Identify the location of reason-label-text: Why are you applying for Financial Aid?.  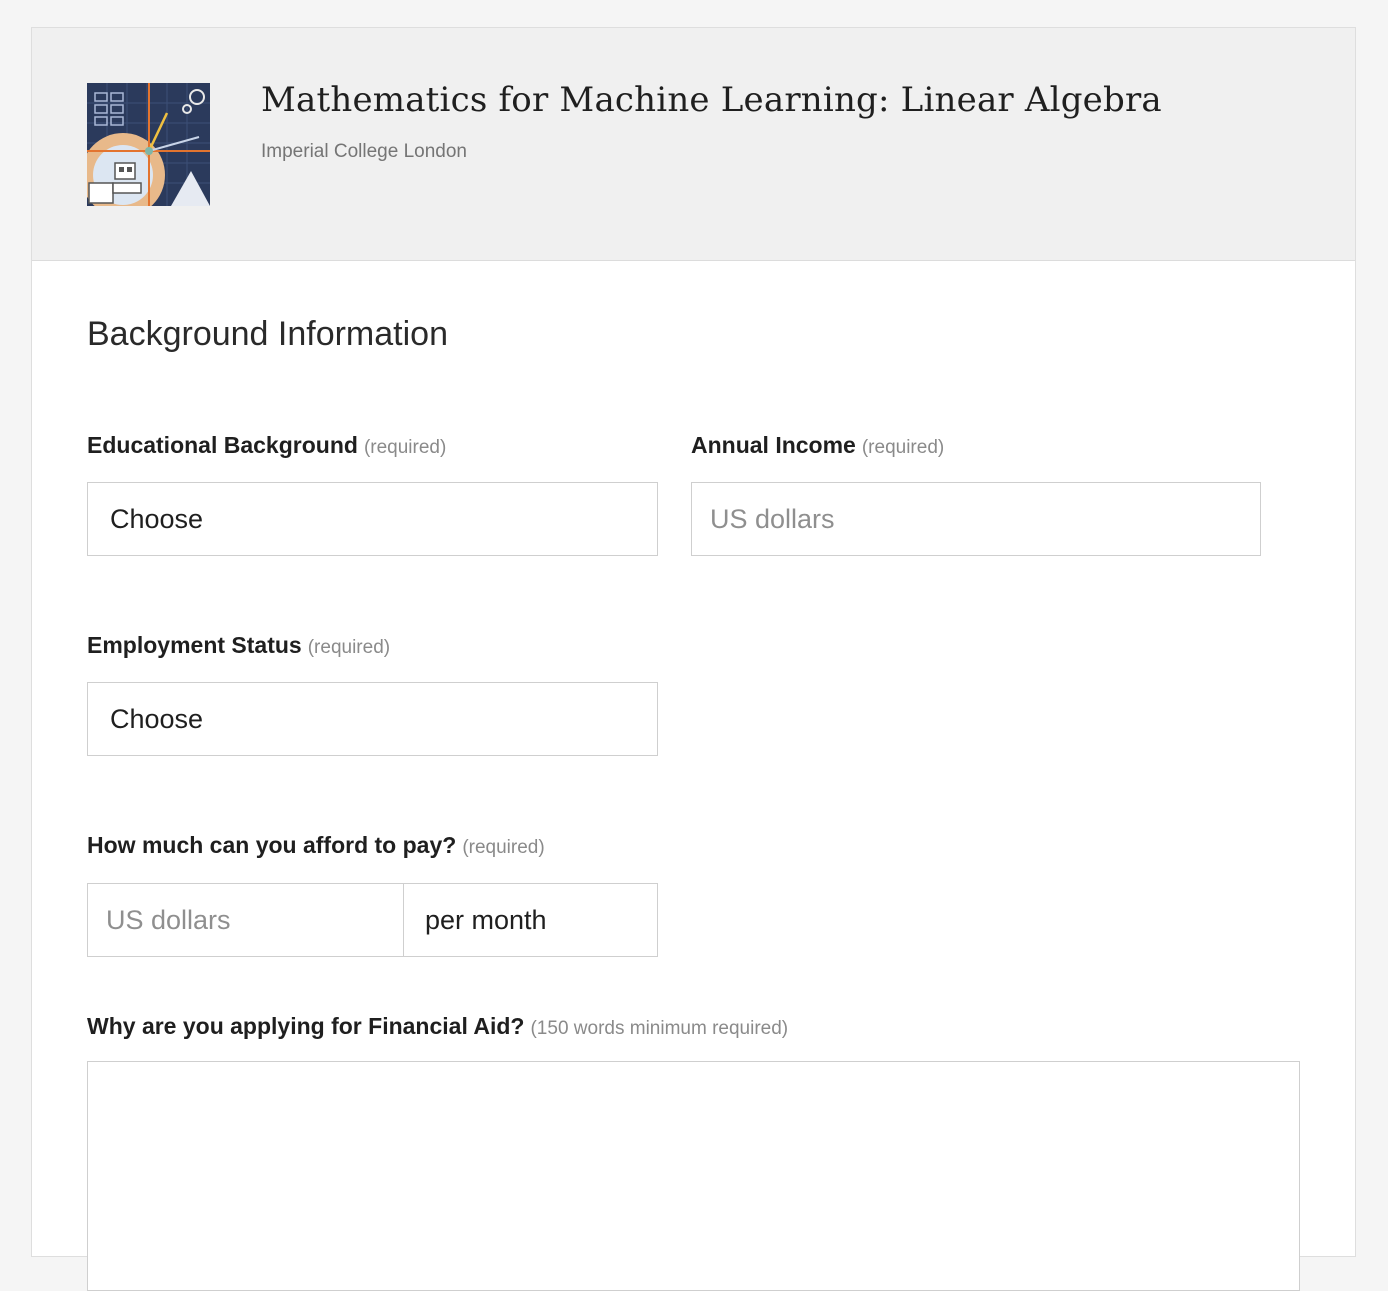
(306, 1026).